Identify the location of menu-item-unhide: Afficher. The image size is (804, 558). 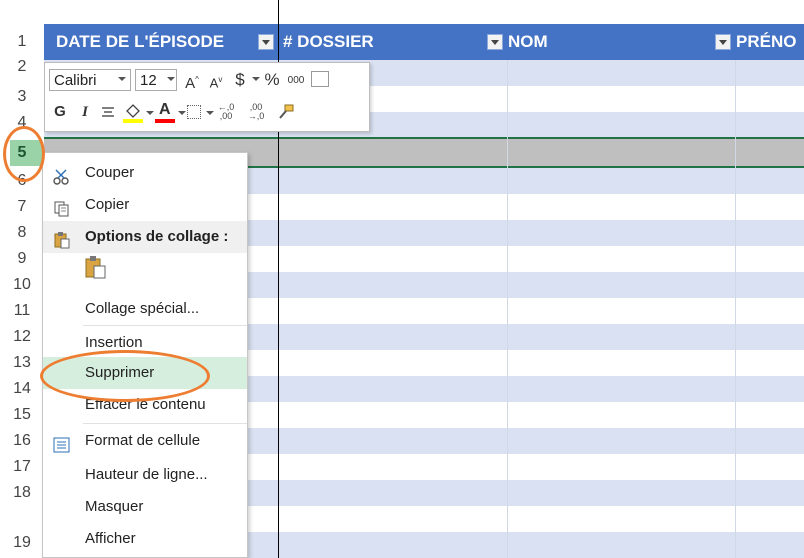
(145, 539).